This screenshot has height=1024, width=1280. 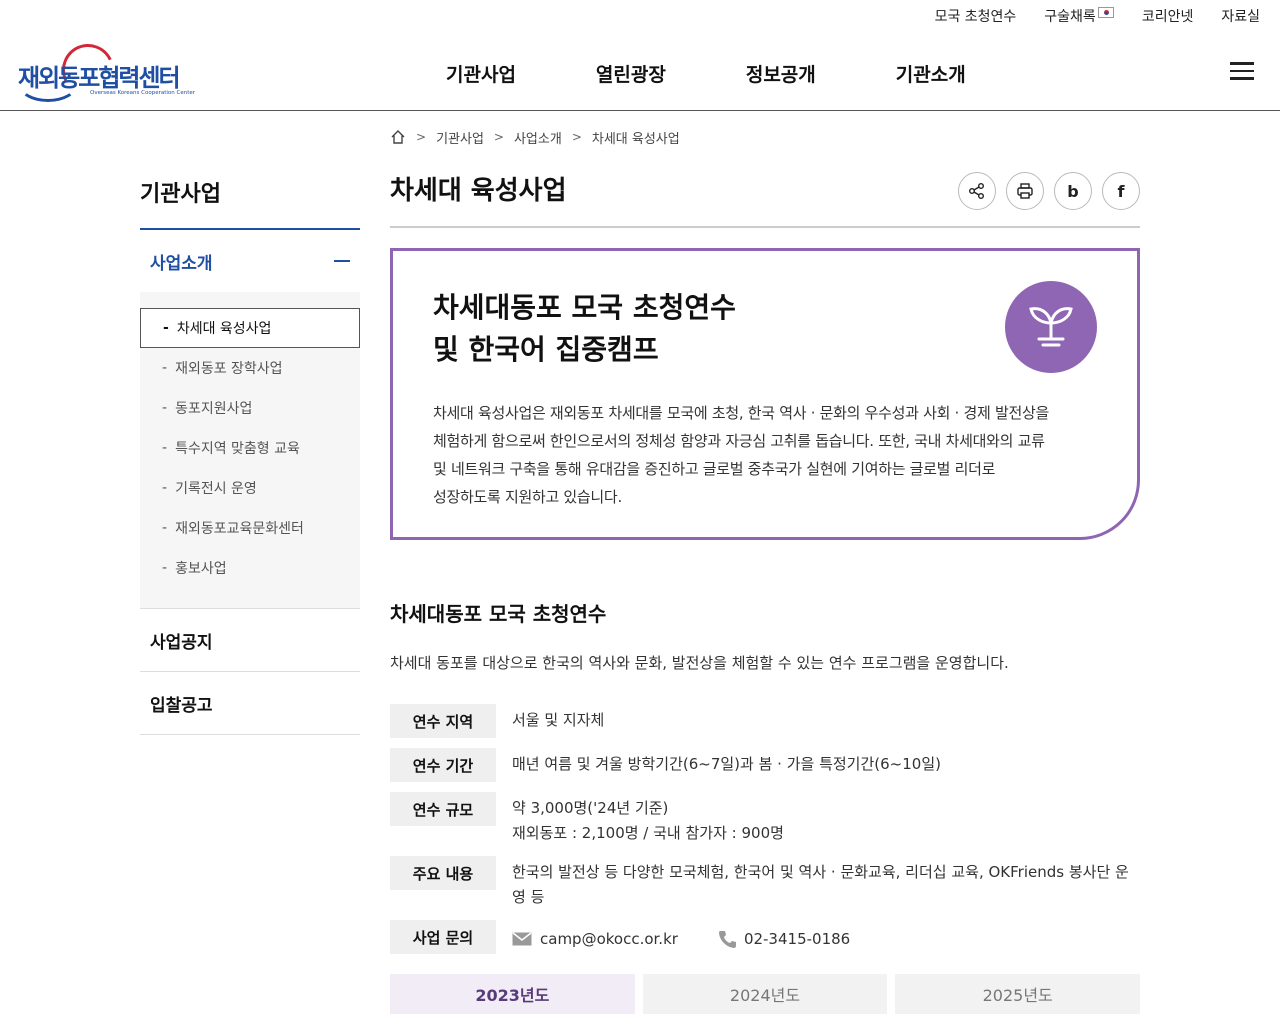 I want to click on sidebar-item-exhibition: - 기록전시 운영, so click(x=250, y=488).